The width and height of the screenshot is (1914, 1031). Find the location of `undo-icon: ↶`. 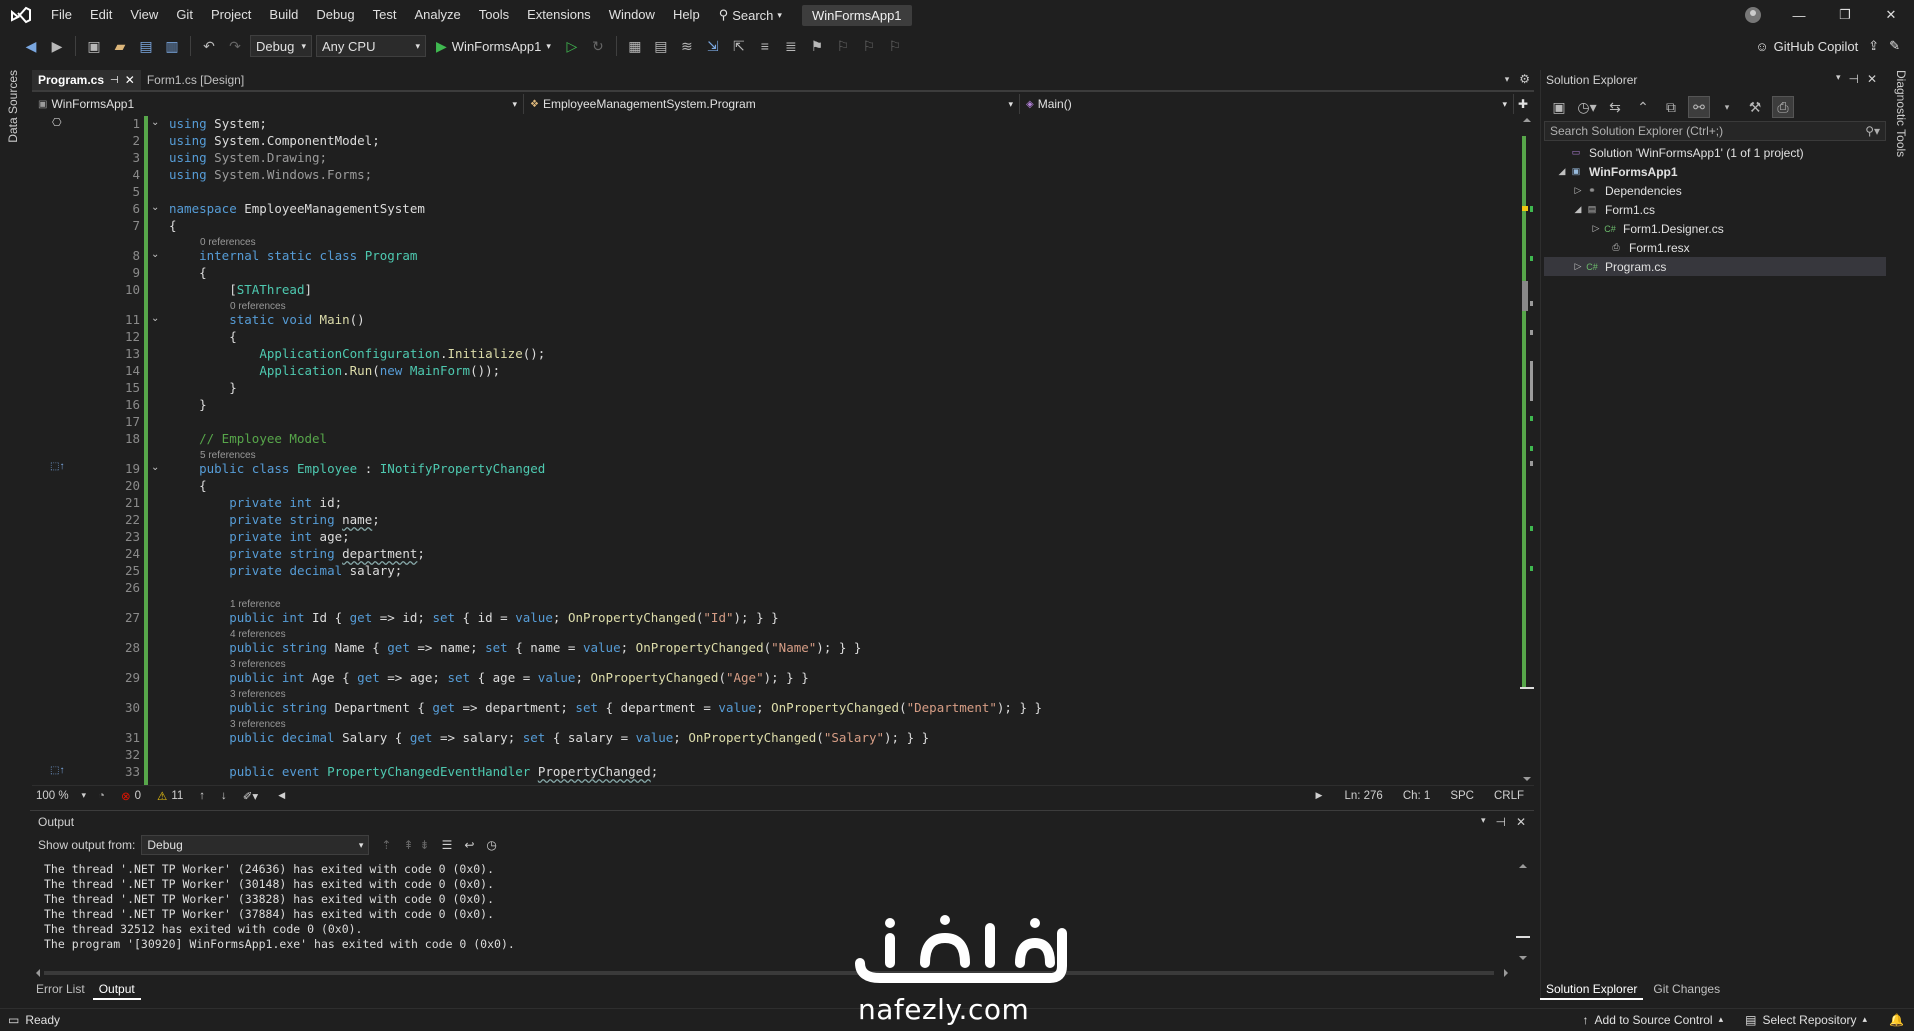

undo-icon: ↶ is located at coordinates (209, 46).